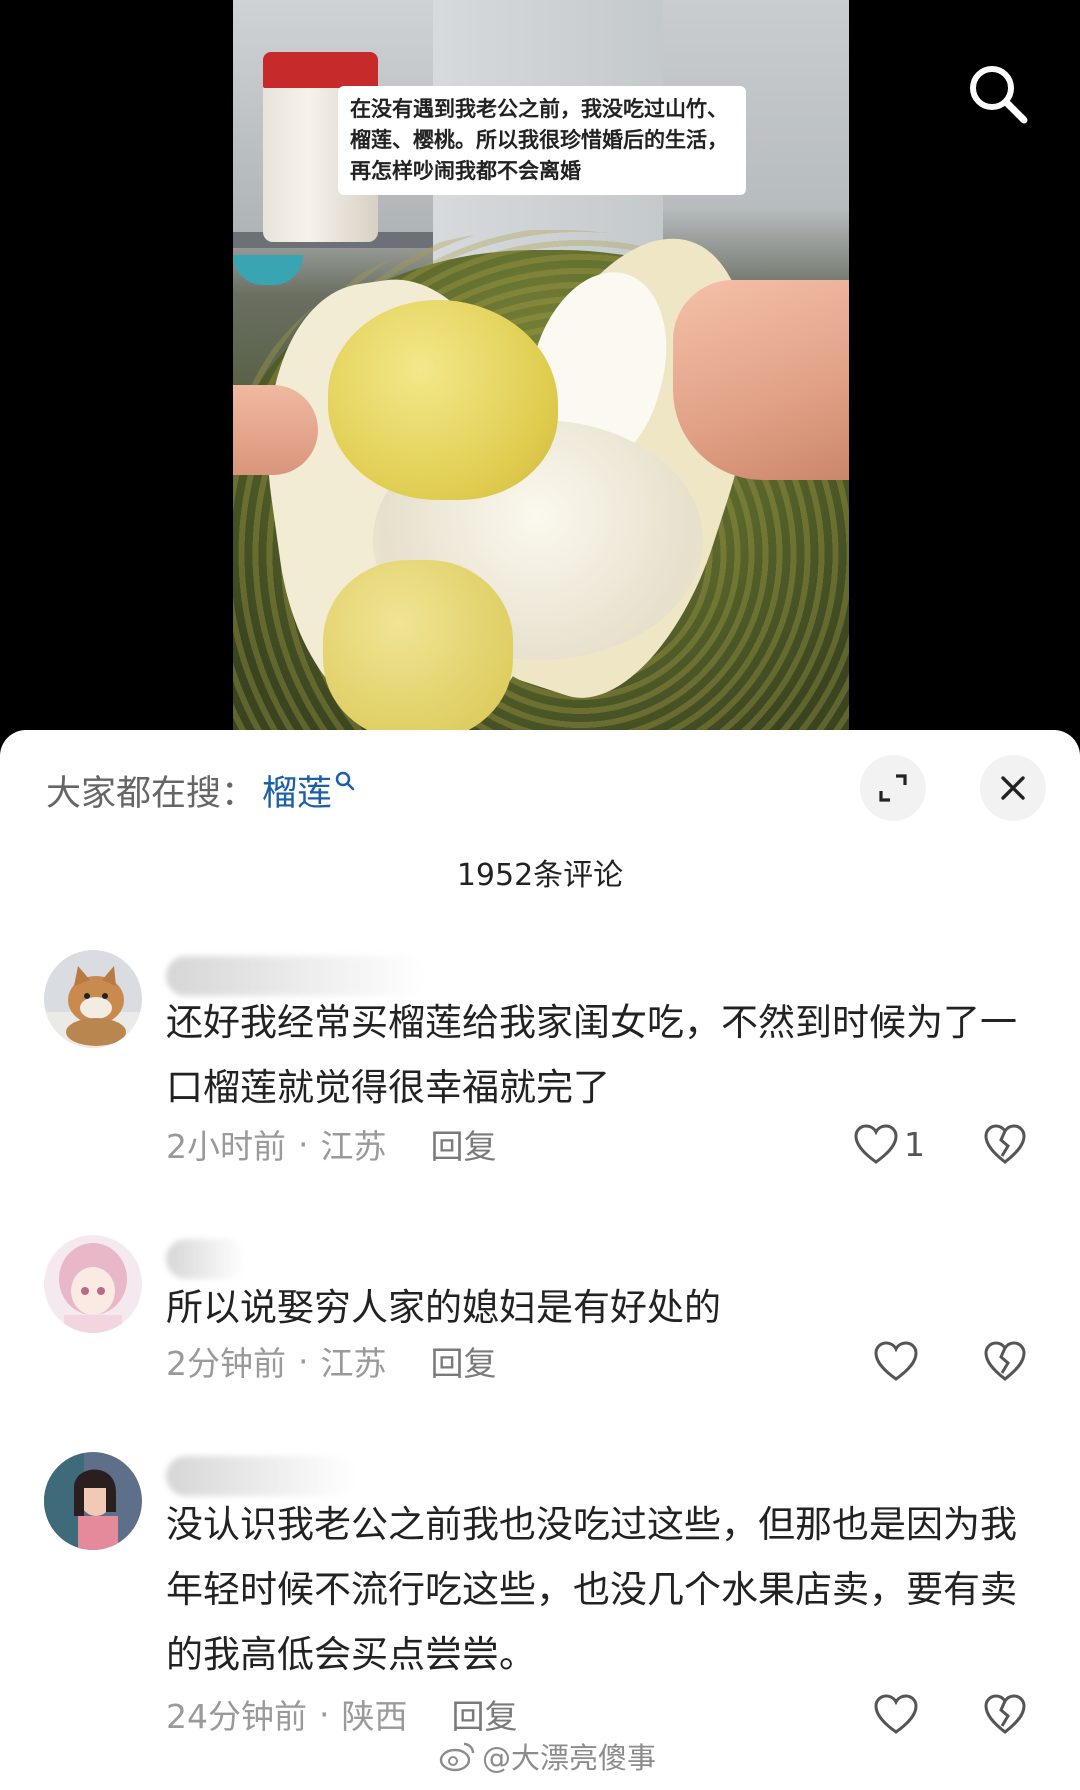 The image size is (1080, 1790). Describe the element at coordinates (297, 790) in the screenshot. I see `trending-term-link: 榴莲` at that location.